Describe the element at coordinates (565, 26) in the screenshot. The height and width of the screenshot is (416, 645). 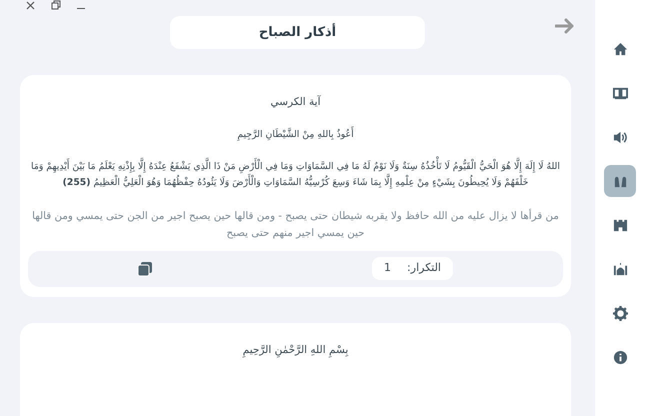
I see `forward-arrow-icon` at that location.